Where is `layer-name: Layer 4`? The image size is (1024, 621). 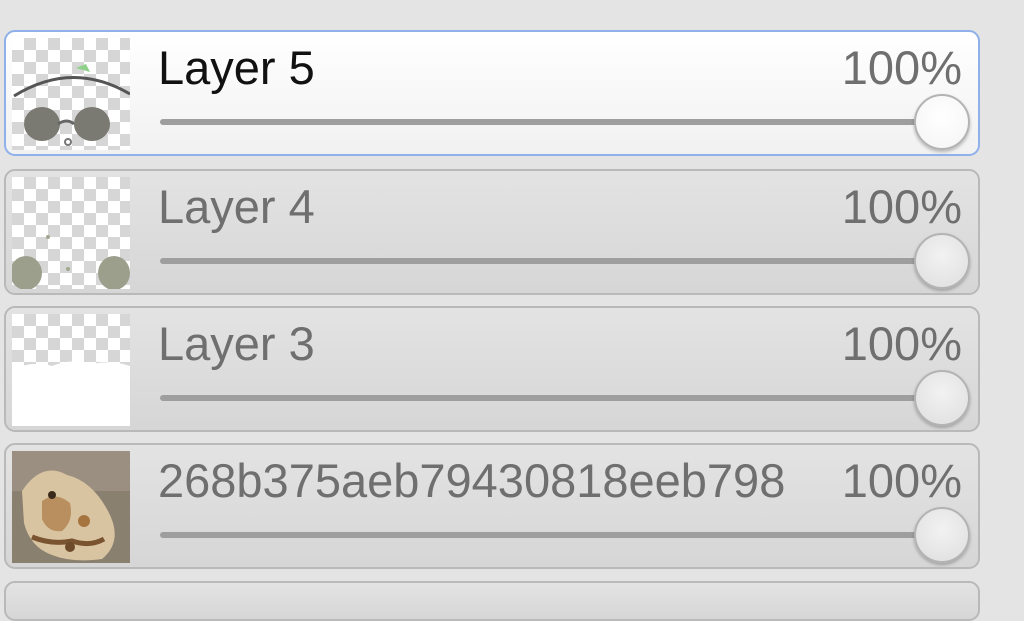 layer-name: Layer 4 is located at coordinates (236, 206).